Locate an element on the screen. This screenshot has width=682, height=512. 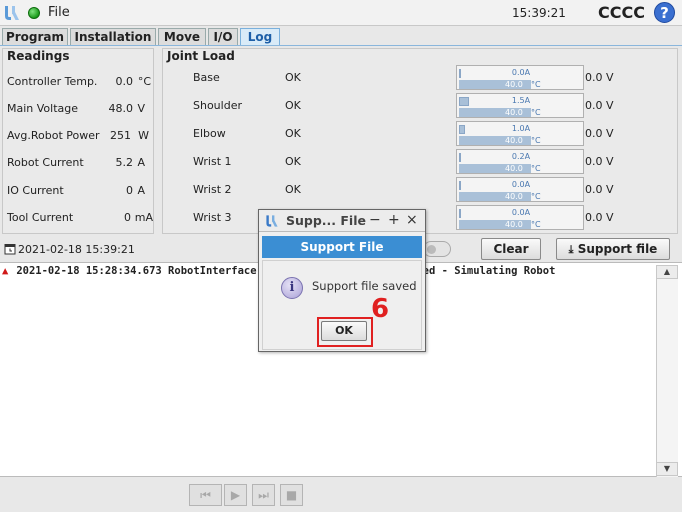
reading-unit: W is located at coordinates (143, 135).